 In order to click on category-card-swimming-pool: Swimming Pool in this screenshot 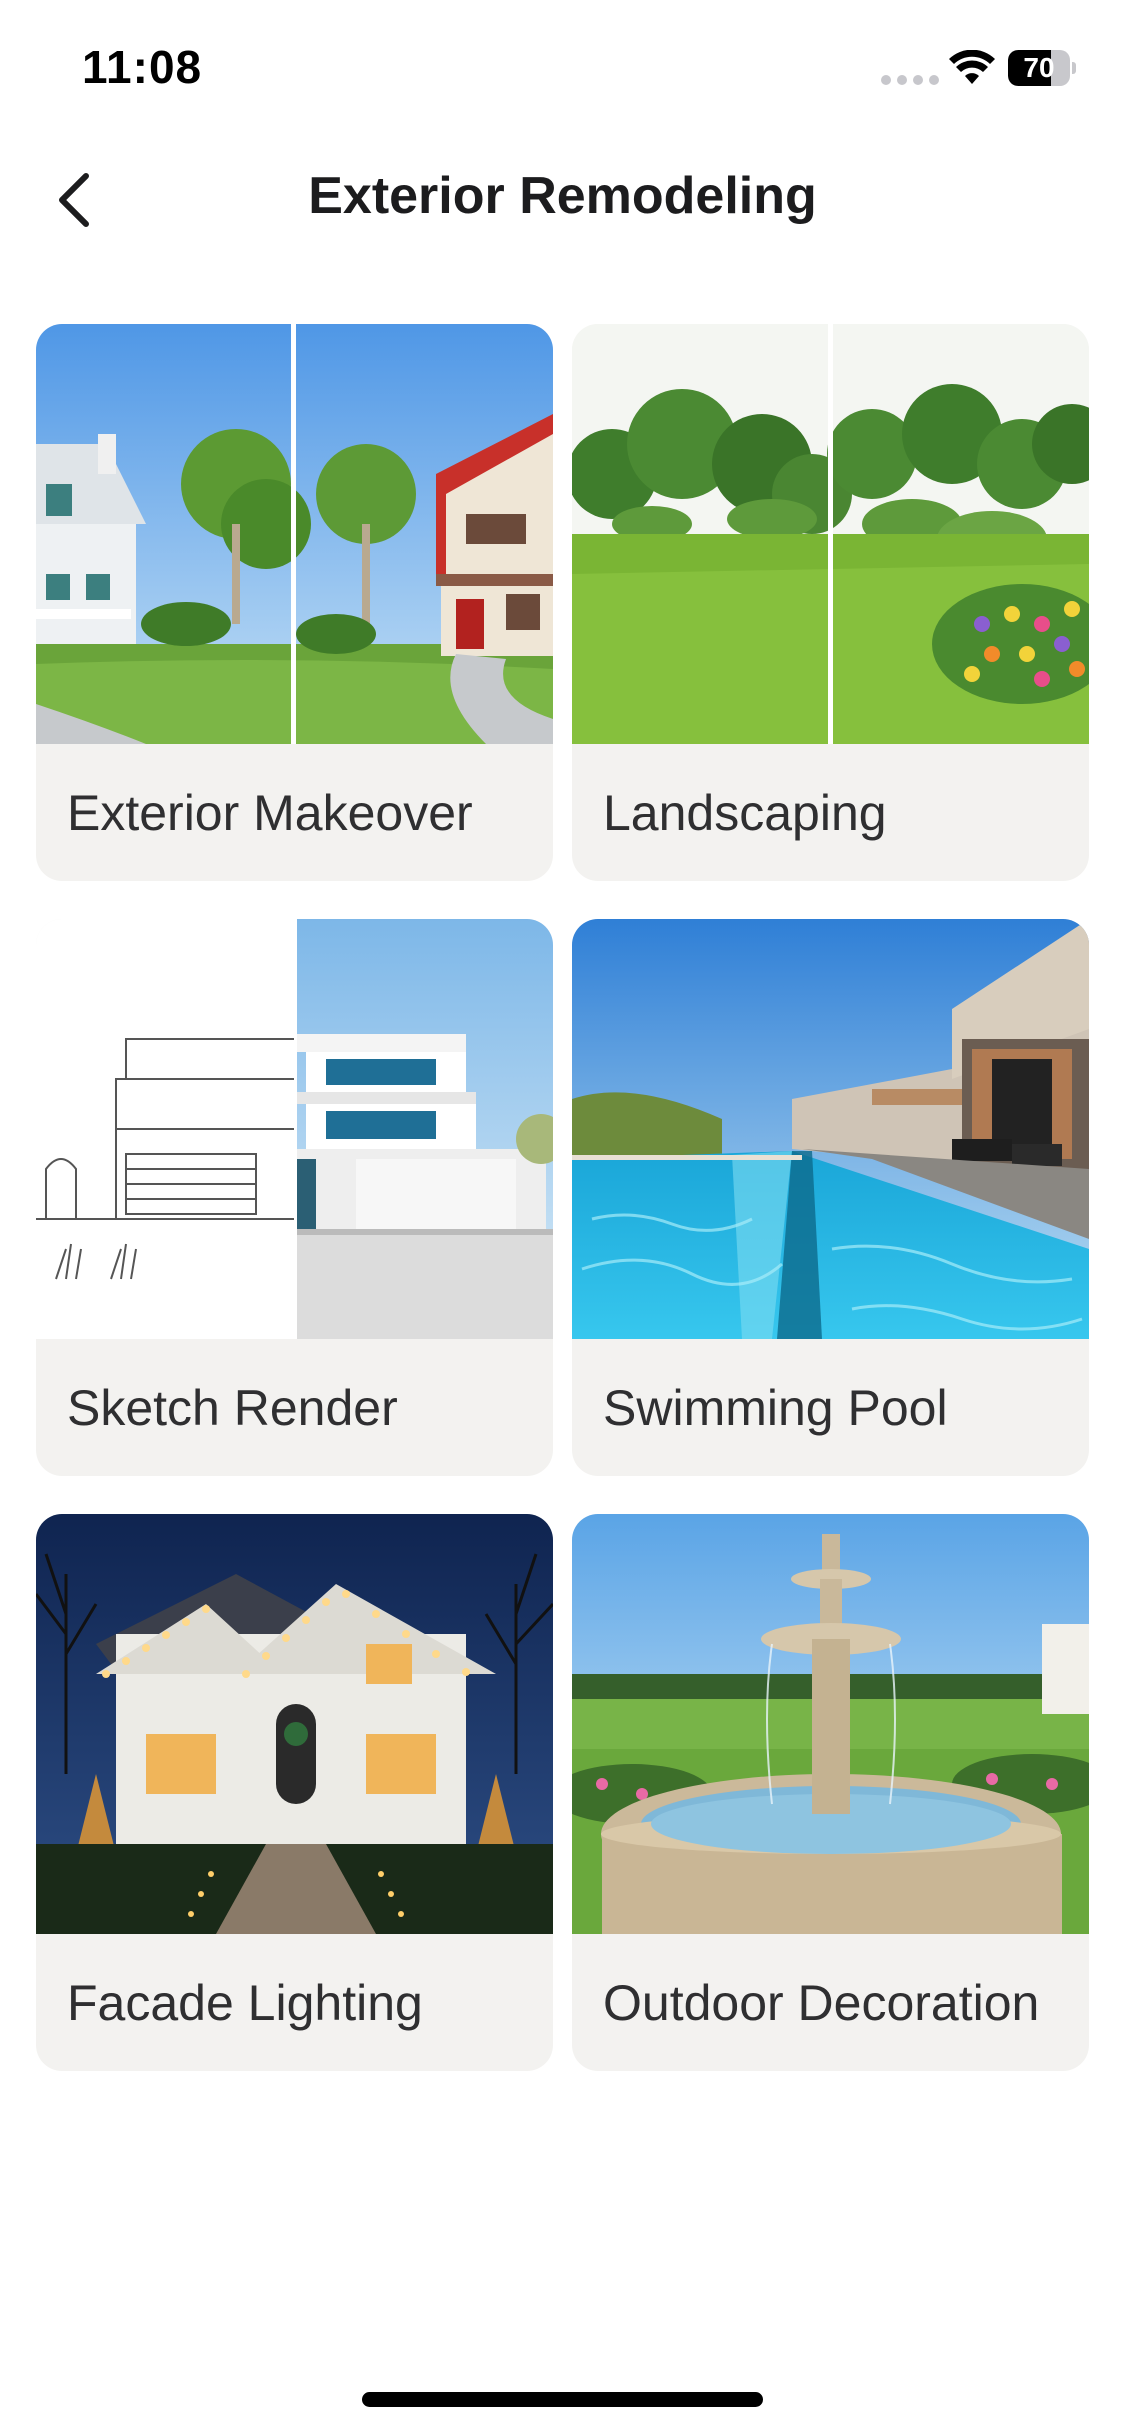, I will do `click(830, 1197)`.